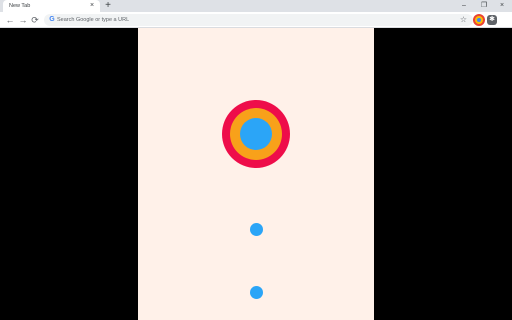 This screenshot has height=320, width=512. I want to click on tab-new-tab: New Tab ×, so click(51, 6).